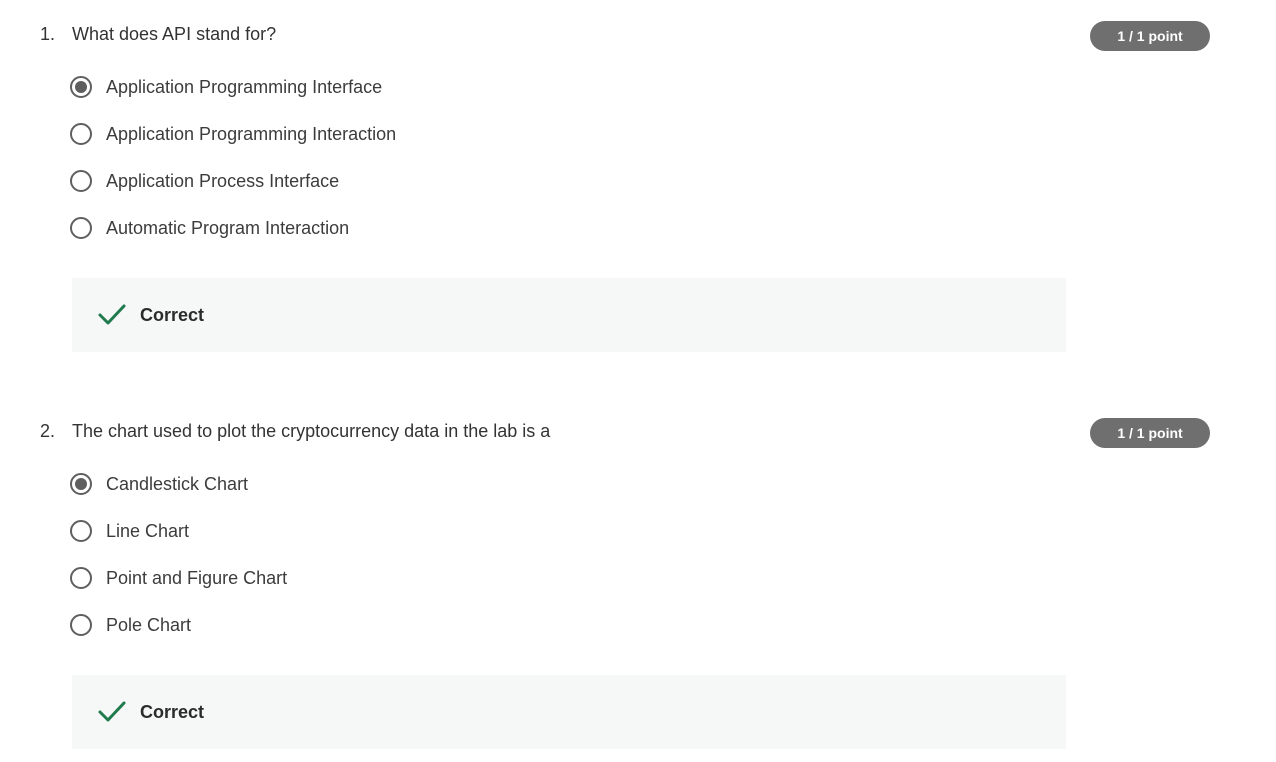  What do you see at coordinates (48, 34) in the screenshot?
I see `question-number: 1.` at bounding box center [48, 34].